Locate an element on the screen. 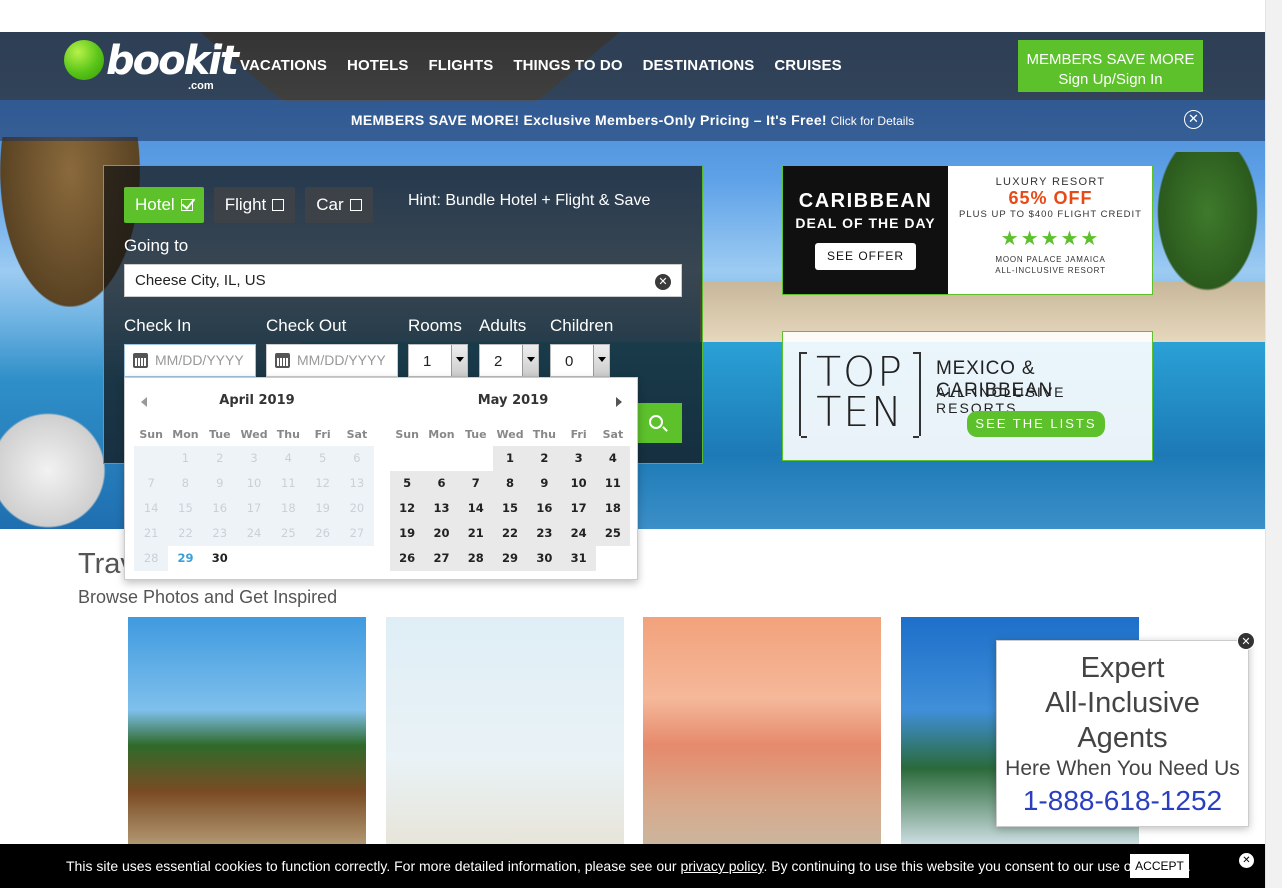  members-button-title: MEMBERS SAVE MORE is located at coordinates (1110, 59).